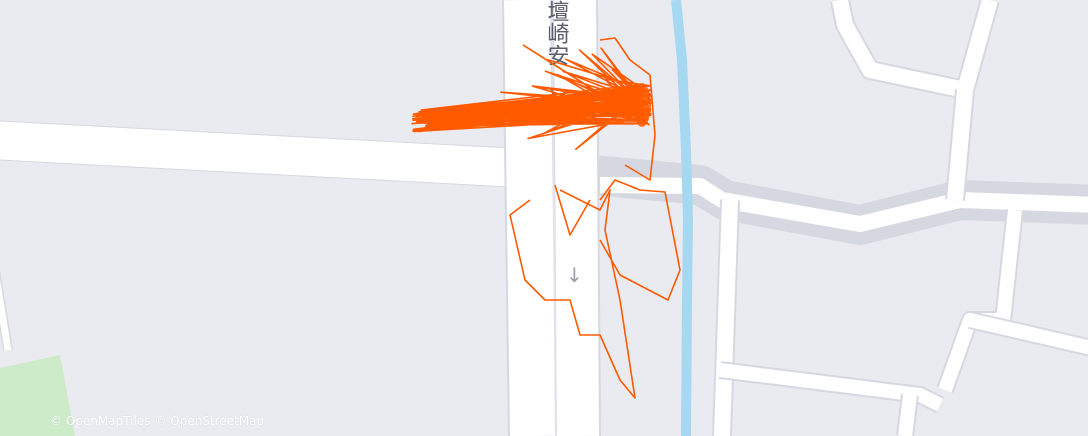 The height and width of the screenshot is (436, 1088). I want to click on attribution: © OpenMapTiles © OpenStreetMap, so click(157, 421).